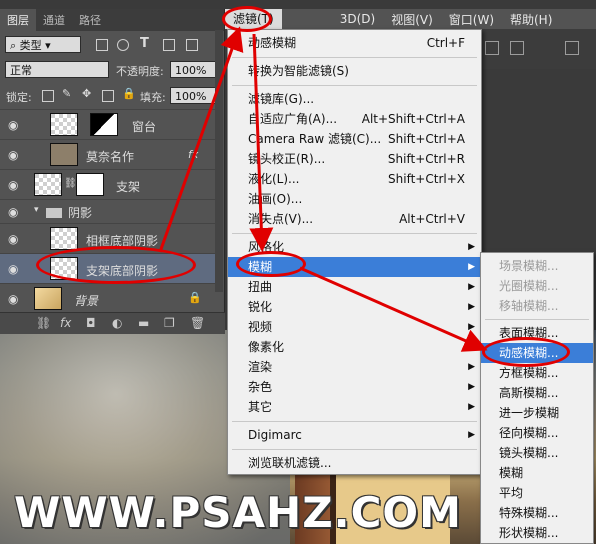  What do you see at coordinates (261, 142) in the screenshot?
I see `arrow-filter-to-blur` at bounding box center [261, 142].